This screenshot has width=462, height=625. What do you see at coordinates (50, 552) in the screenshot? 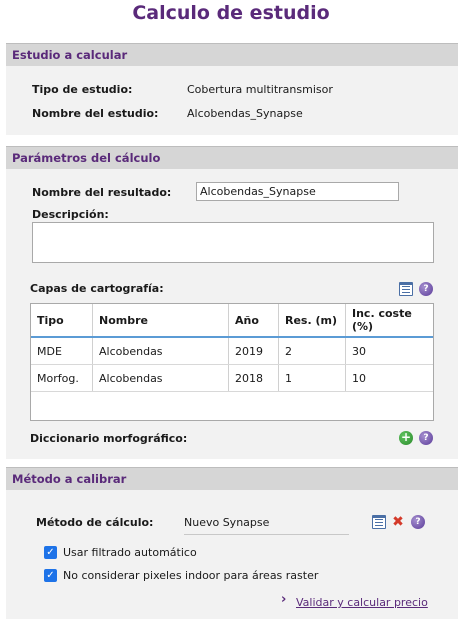
I see `filtrado-checkbox: ✓` at bounding box center [50, 552].